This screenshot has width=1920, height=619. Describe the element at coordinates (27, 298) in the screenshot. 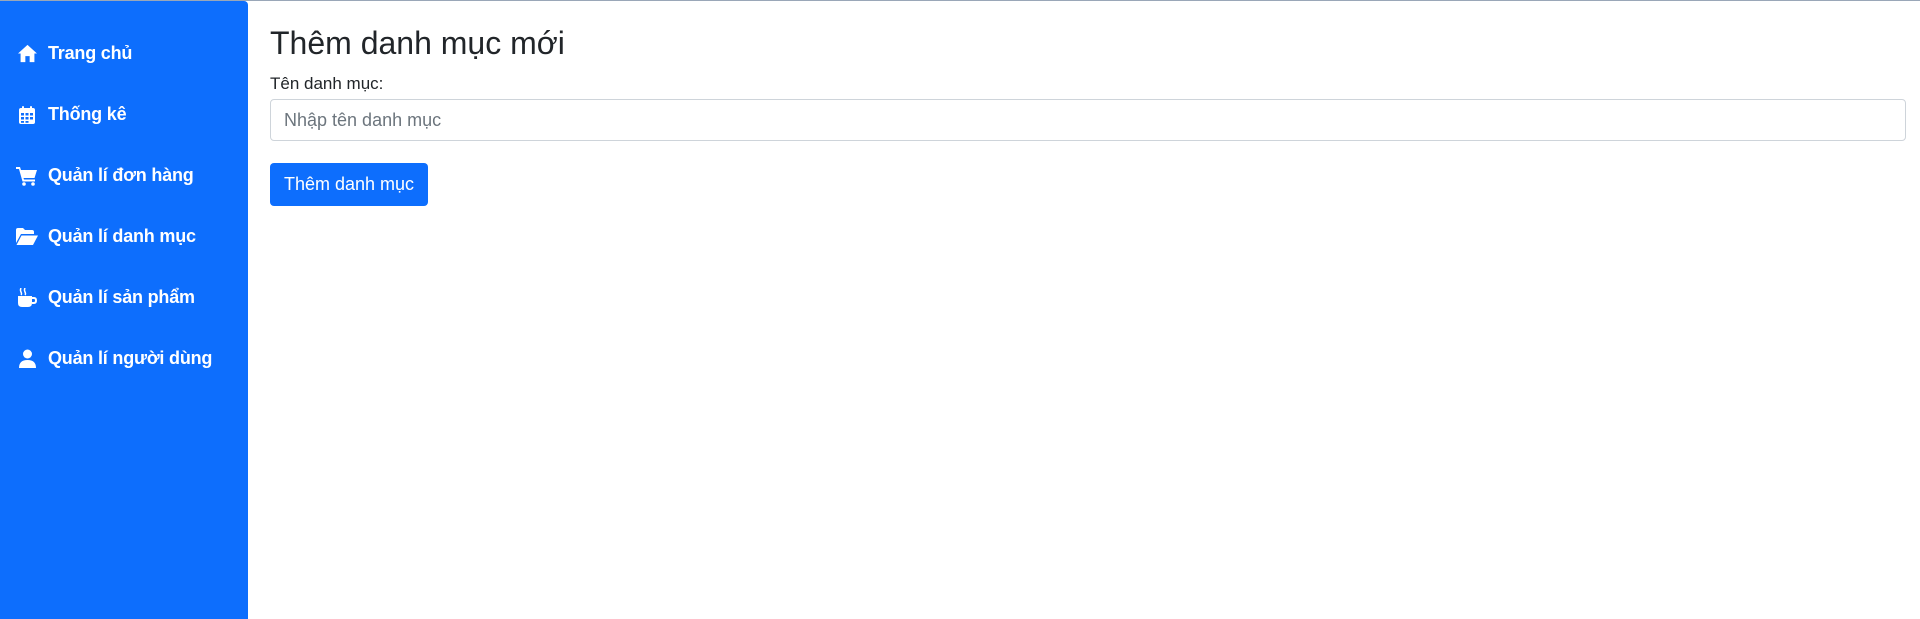

I see `mug-icon` at that location.